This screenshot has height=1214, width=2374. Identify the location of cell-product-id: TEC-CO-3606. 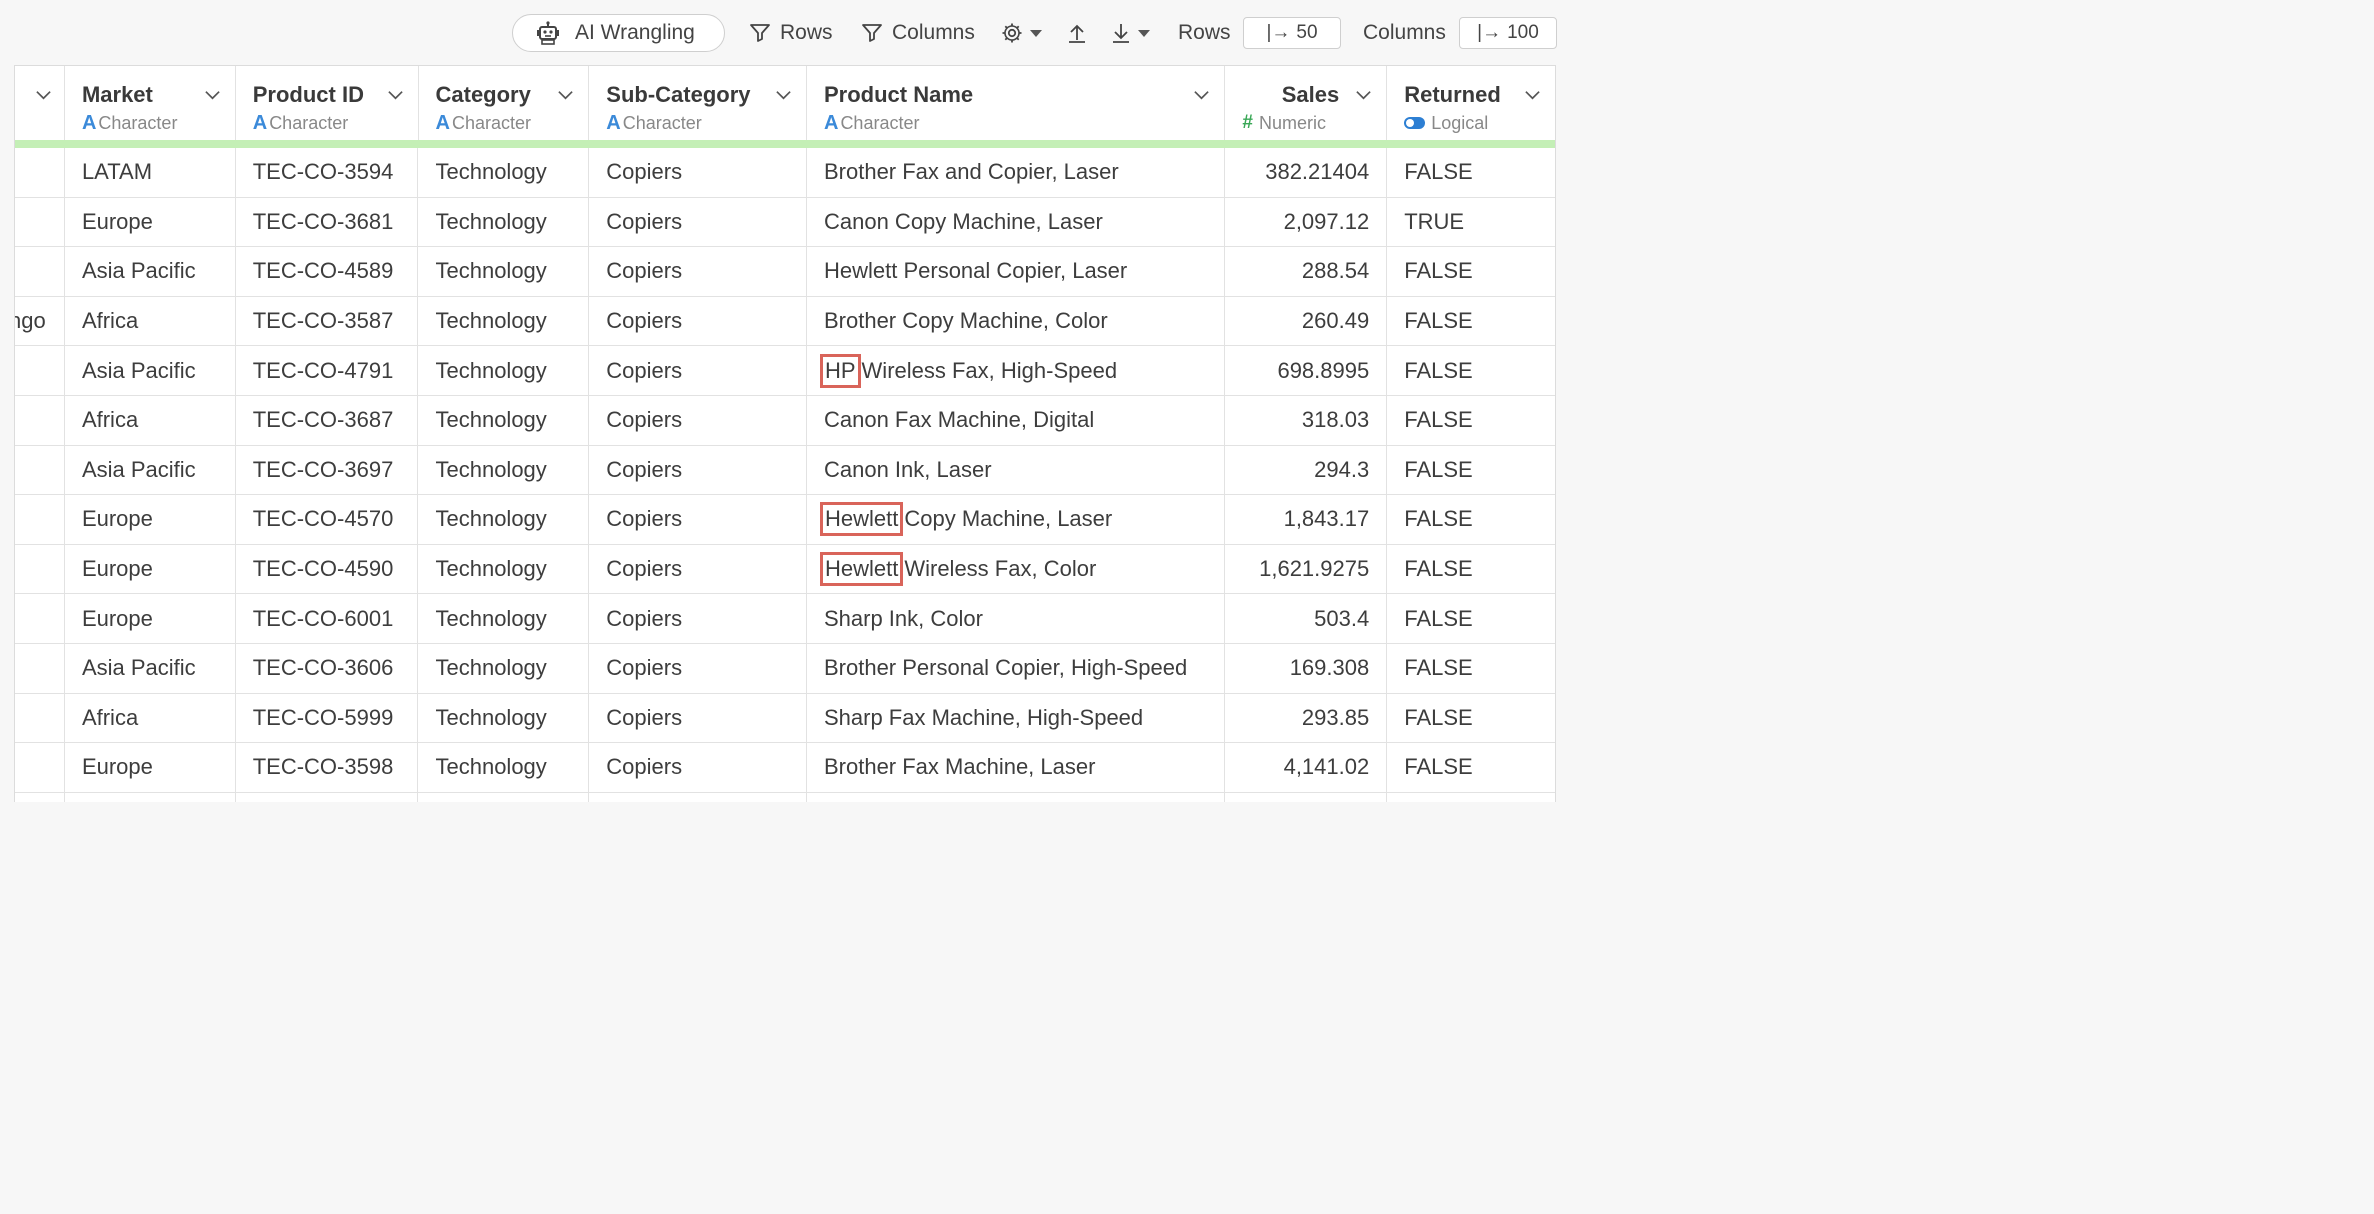
(327, 668).